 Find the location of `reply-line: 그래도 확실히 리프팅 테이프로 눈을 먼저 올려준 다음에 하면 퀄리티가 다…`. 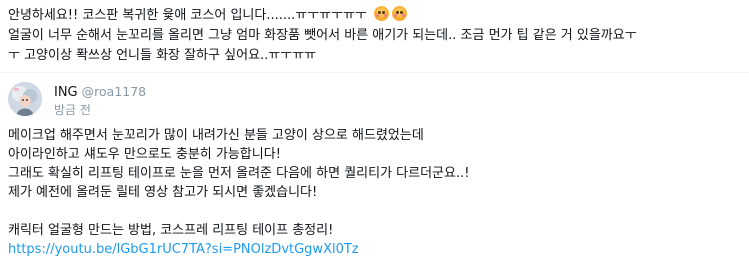

reply-line: 그래도 확실히 리프팅 테이프로 눈을 먼저 올려준 다음에 하면 퀄리티가 다… is located at coordinates (239, 173).